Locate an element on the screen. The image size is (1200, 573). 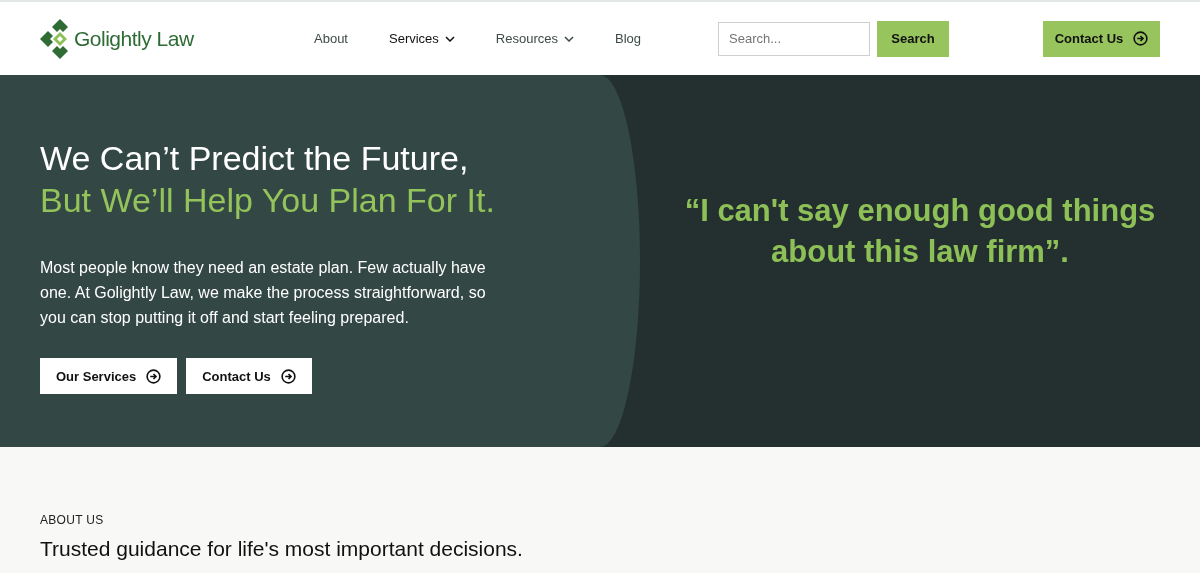
nav-link: Services is located at coordinates (422, 38).